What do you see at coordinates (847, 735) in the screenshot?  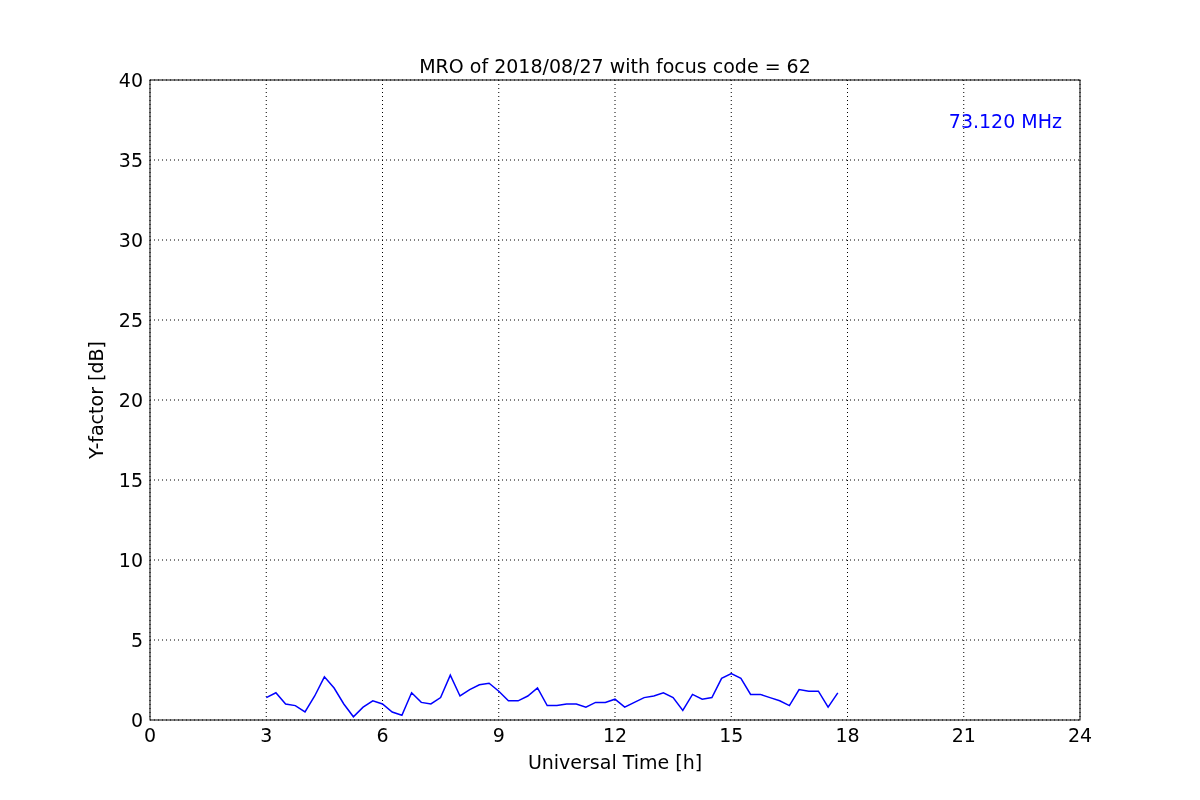 I see `tick-label: 18` at bounding box center [847, 735].